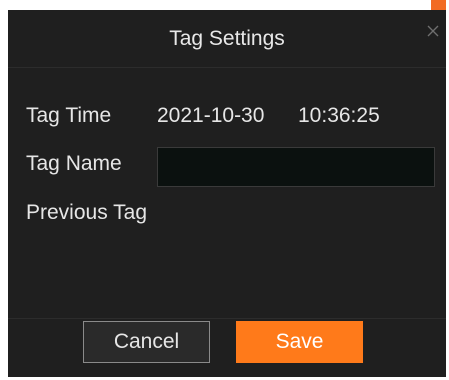 This screenshot has height=380, width=449. What do you see at coordinates (211, 115) in the screenshot?
I see `tag-time-date: 2021-10-30` at bounding box center [211, 115].